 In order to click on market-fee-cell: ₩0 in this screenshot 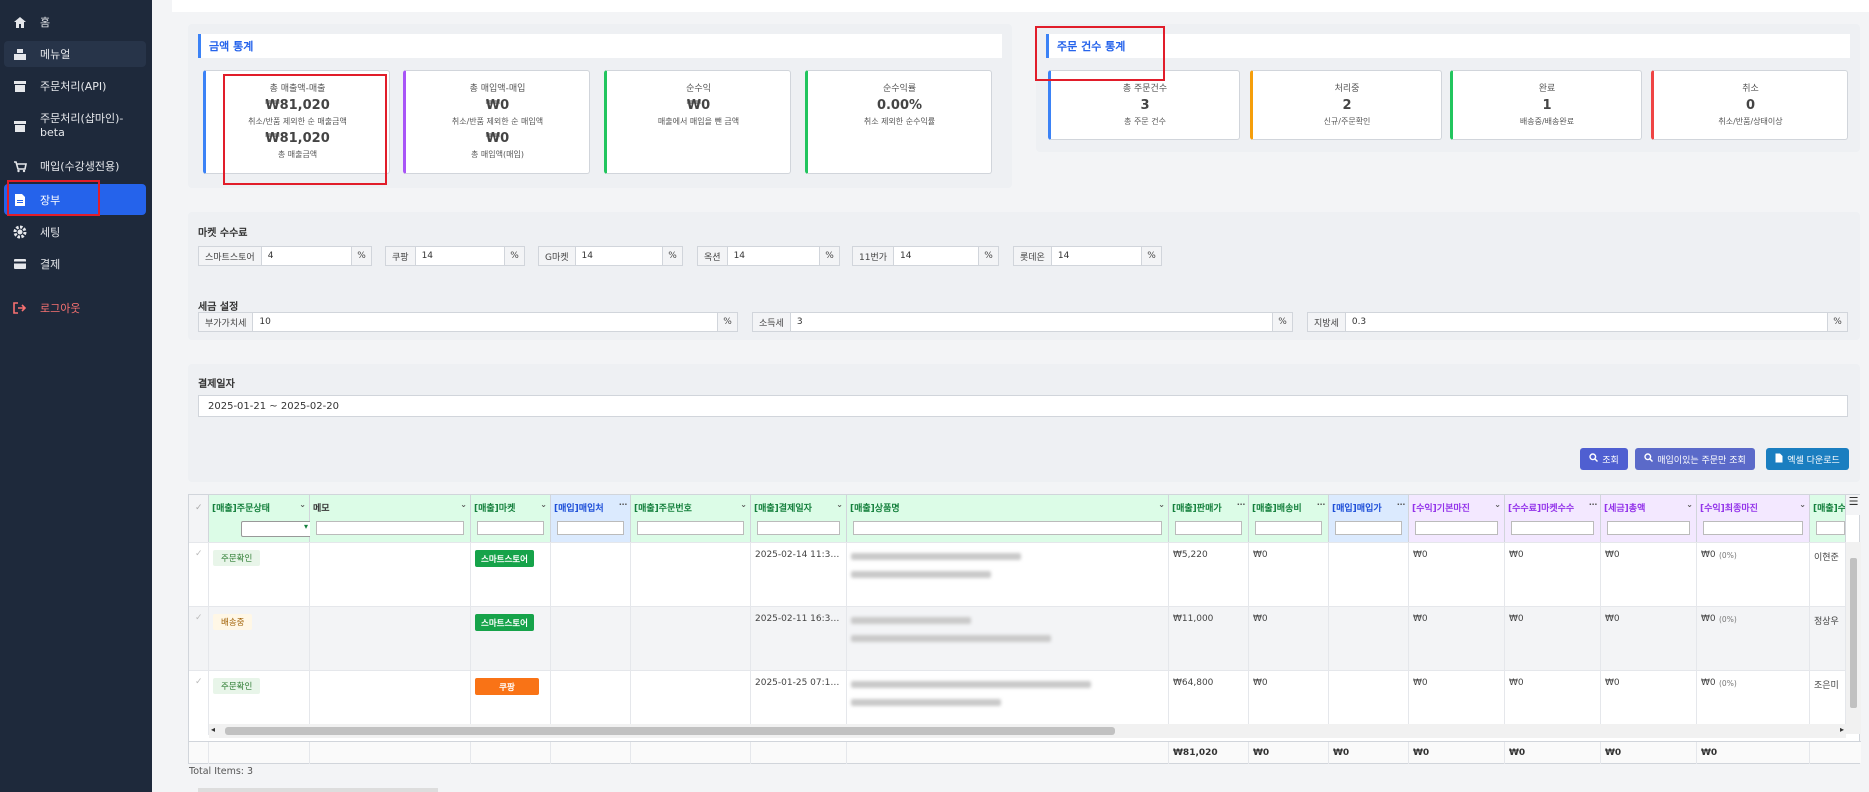, I will do `click(1553, 639)`.